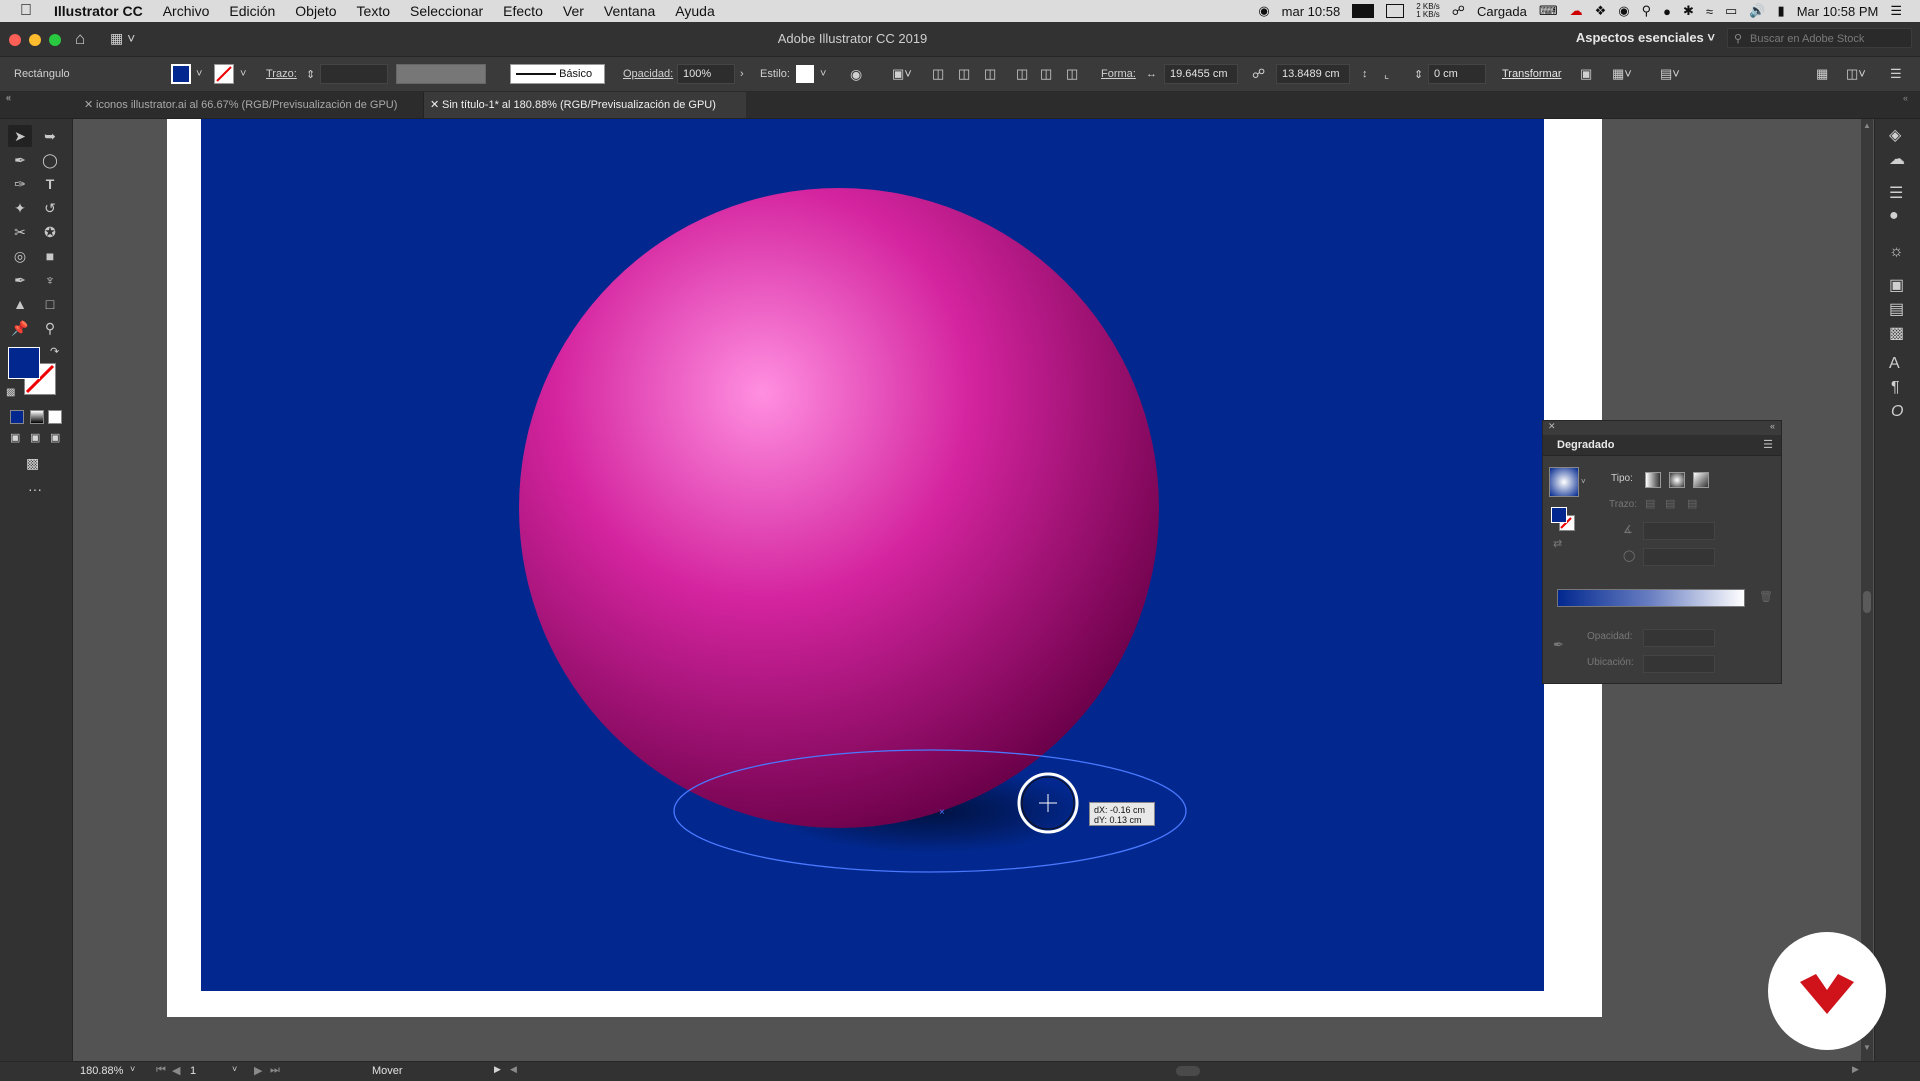 Image resolution: width=1920 pixels, height=1081 pixels. Describe the element at coordinates (199, 74) in the screenshot. I see `fill-dropdown-icon: ˅` at that location.